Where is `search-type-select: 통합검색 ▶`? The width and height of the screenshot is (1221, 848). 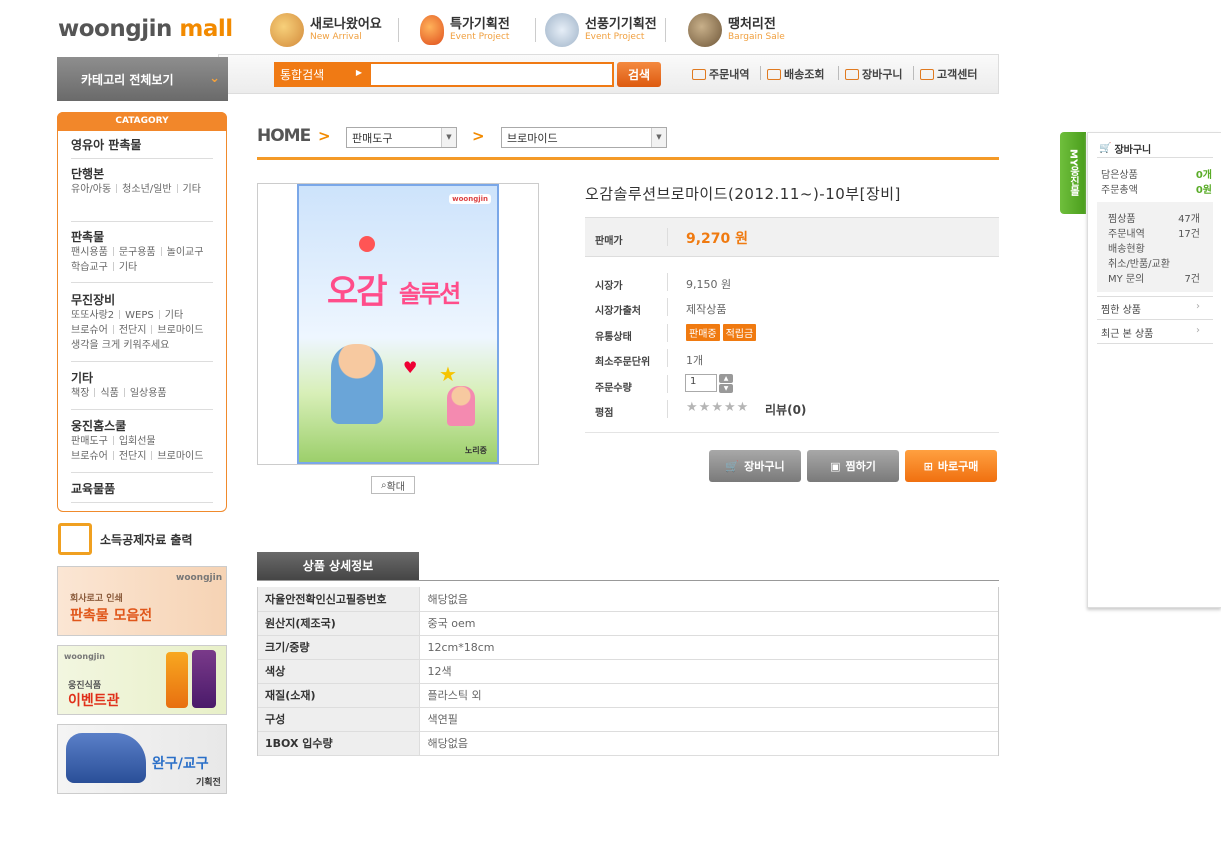 search-type-select: 통합검색 ▶ is located at coordinates (322, 74).